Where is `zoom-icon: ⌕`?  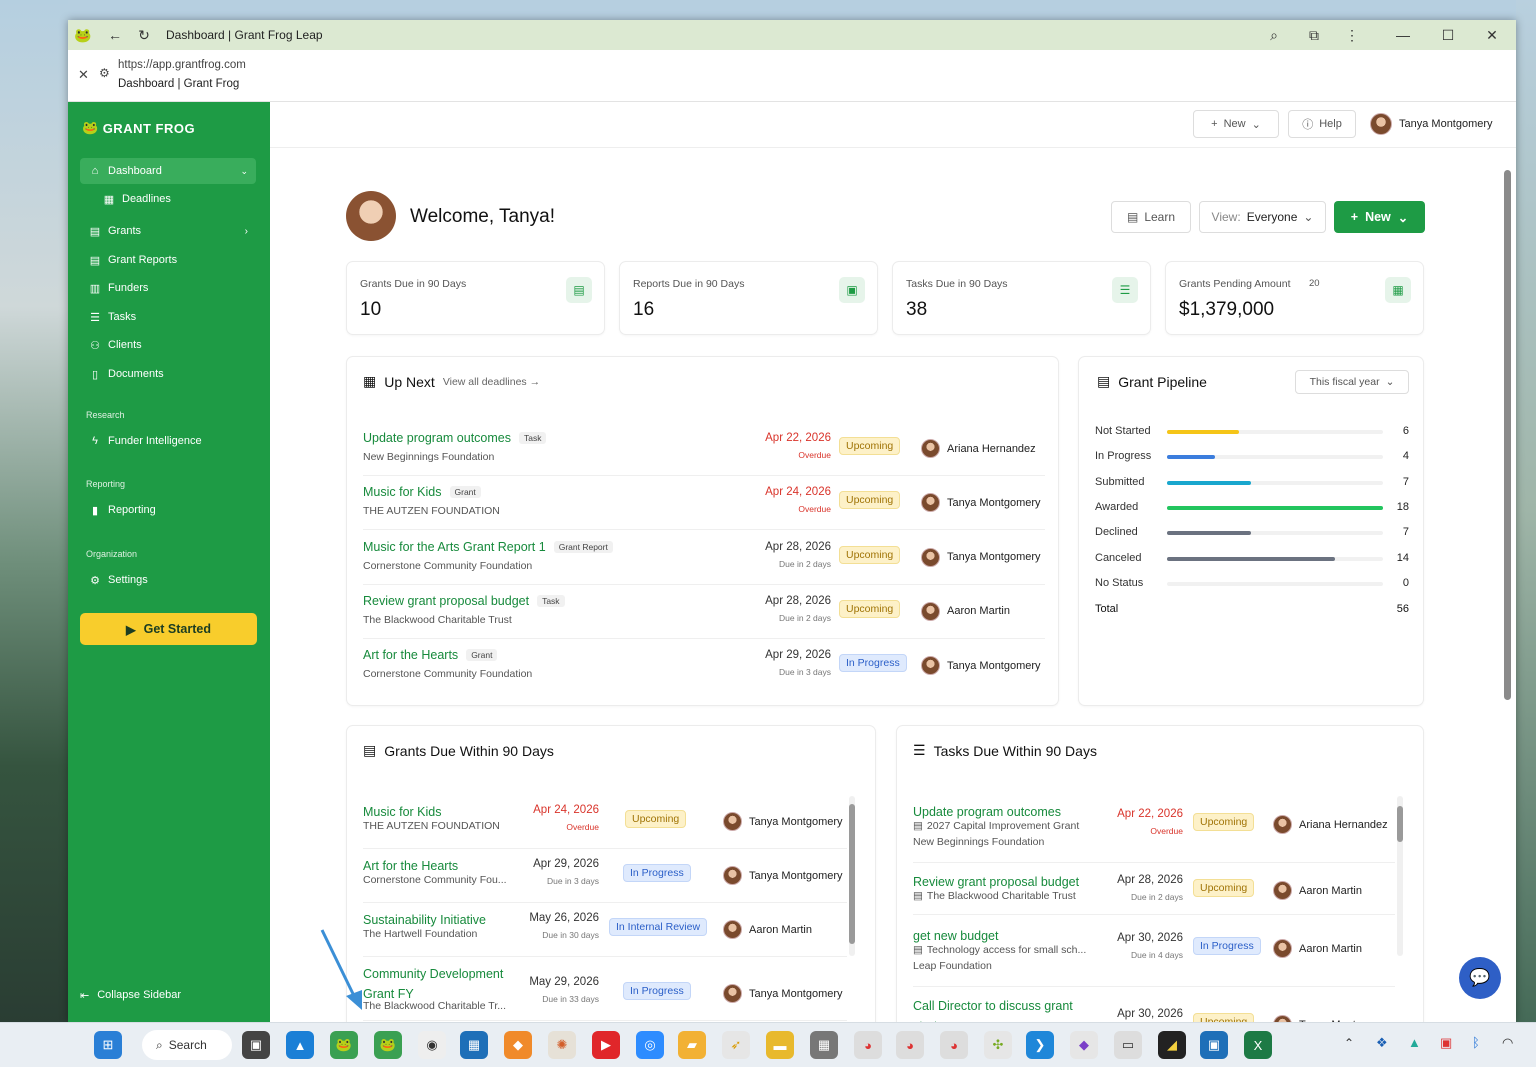 zoom-icon: ⌕ is located at coordinates (1274, 35).